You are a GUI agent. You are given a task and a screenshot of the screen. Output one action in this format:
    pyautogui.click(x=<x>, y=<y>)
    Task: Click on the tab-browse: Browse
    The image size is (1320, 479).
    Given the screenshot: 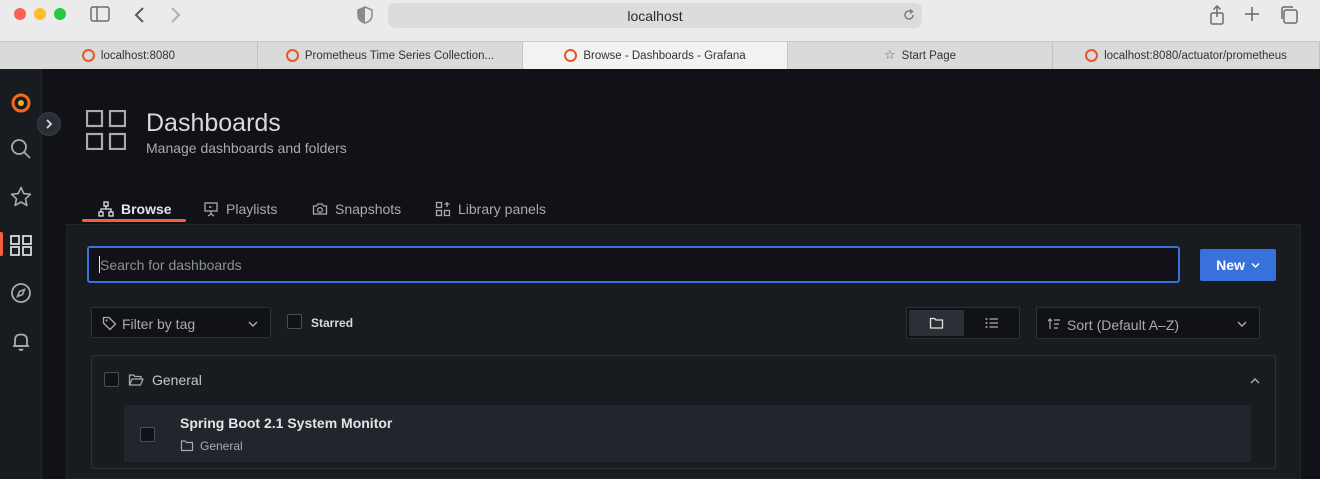 What is the action you would take?
    pyautogui.click(x=135, y=209)
    